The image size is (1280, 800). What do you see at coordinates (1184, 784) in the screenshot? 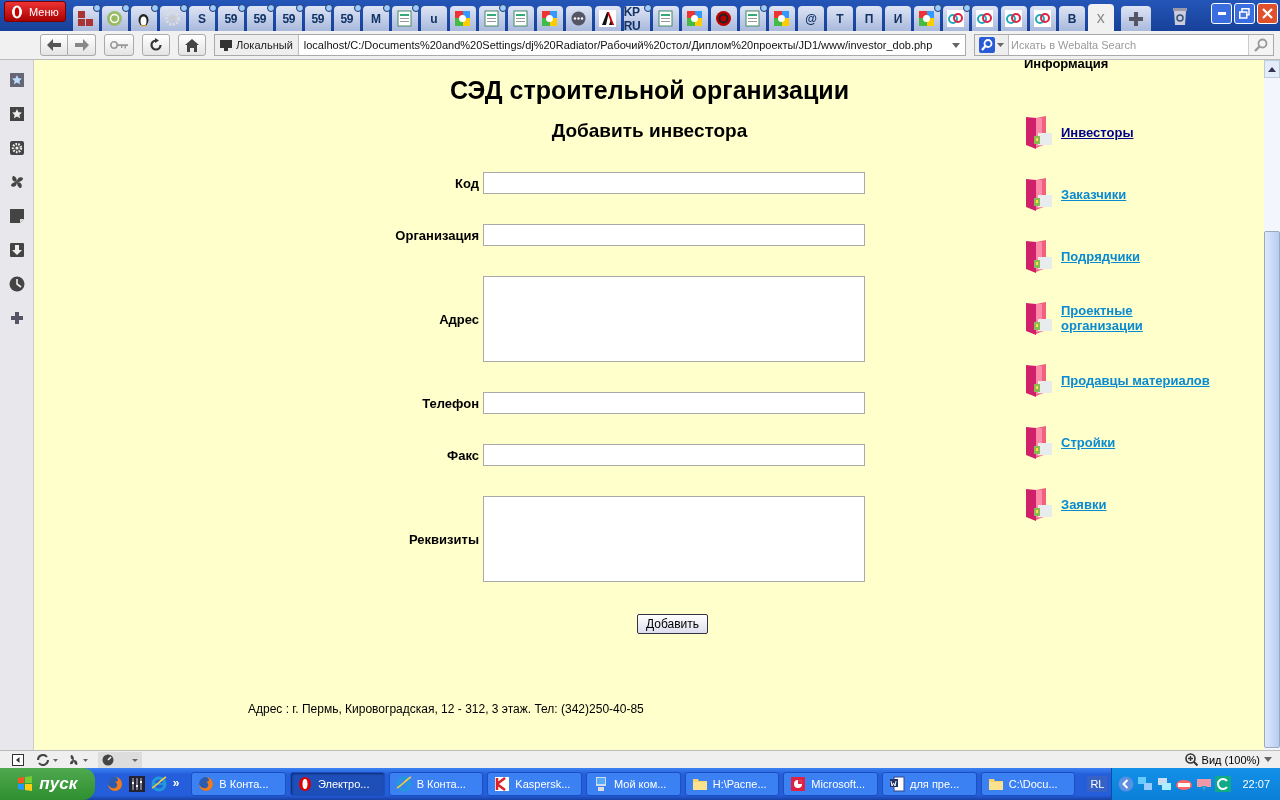
I see `cloud-icon` at bounding box center [1184, 784].